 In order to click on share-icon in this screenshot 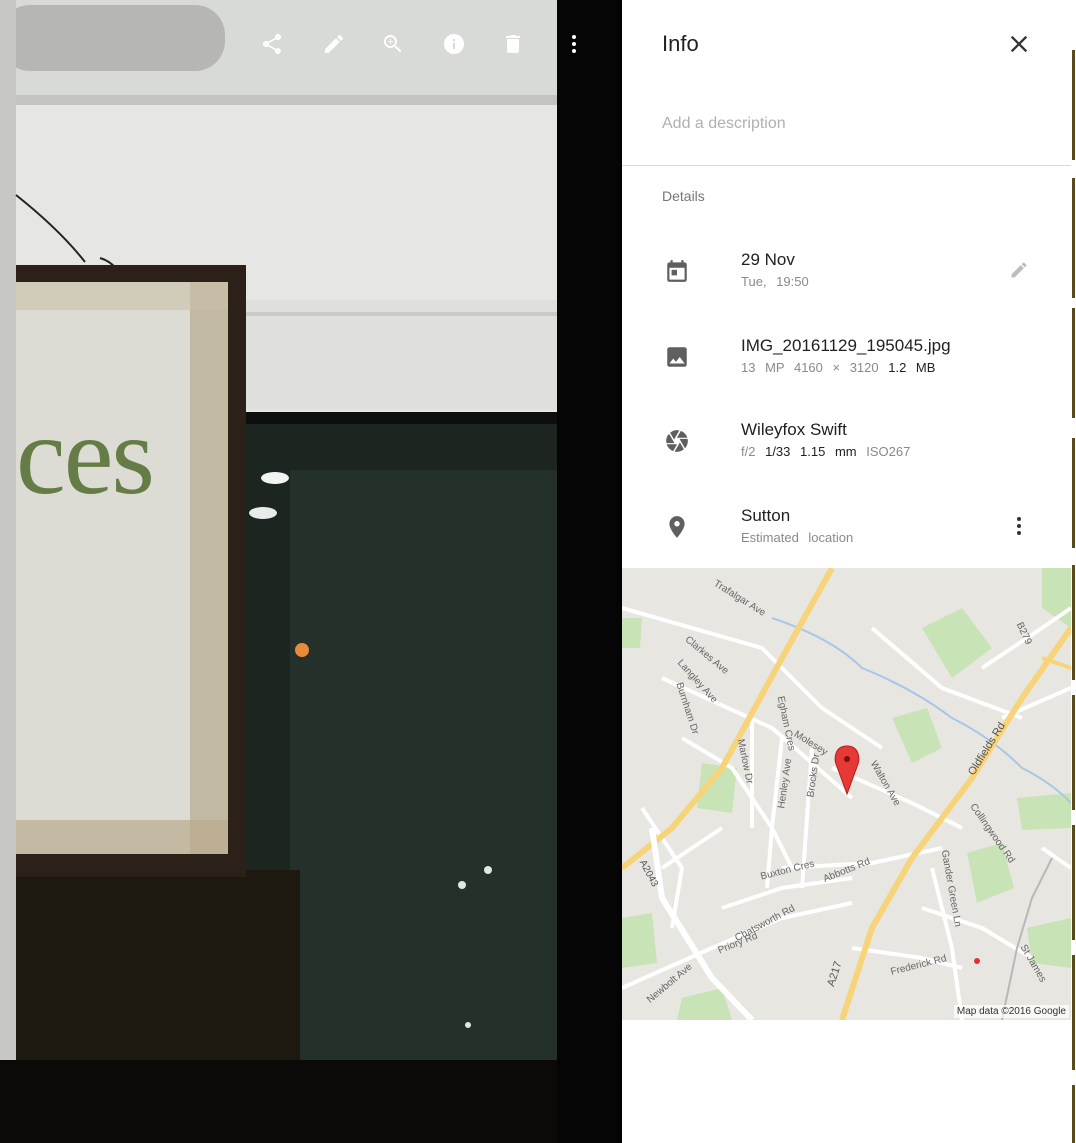, I will do `click(272, 44)`.